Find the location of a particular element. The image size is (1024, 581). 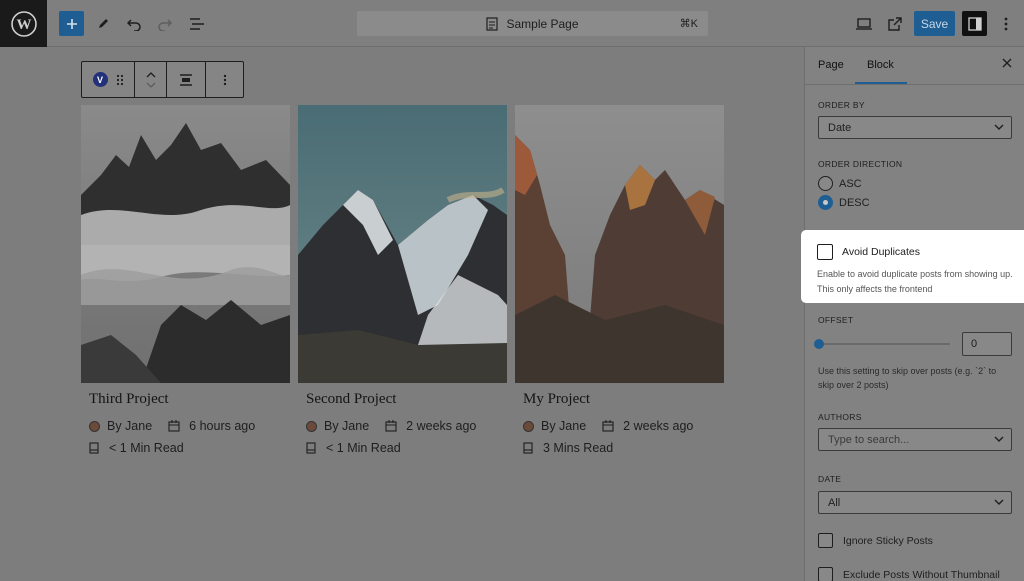

order-by-label: ORDER BY is located at coordinates (841, 105).